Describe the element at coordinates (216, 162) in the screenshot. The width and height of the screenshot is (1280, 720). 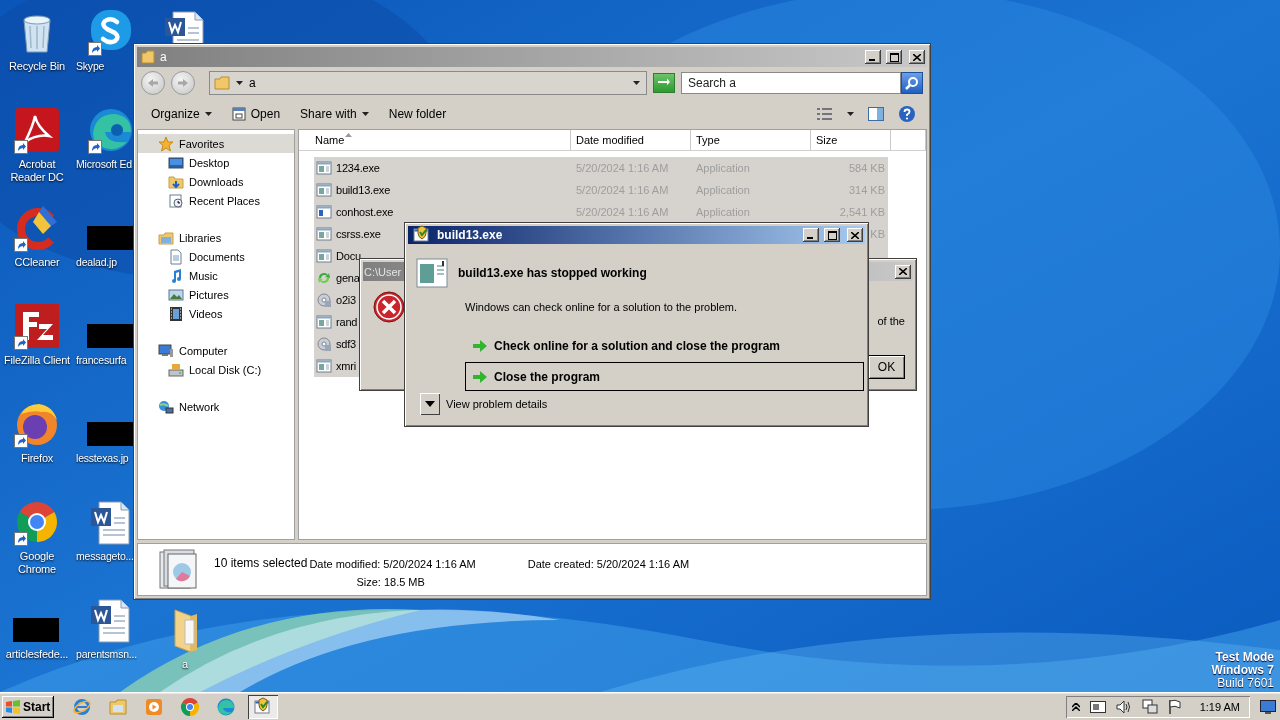
I see `nav-item: Desktop` at that location.